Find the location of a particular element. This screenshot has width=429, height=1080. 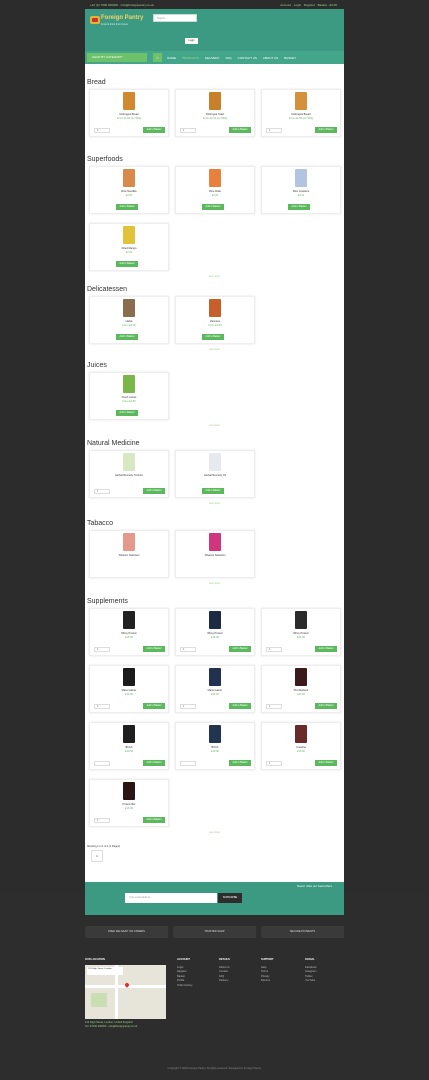

product-name: Dobrogea Bread is located at coordinates (301, 114).